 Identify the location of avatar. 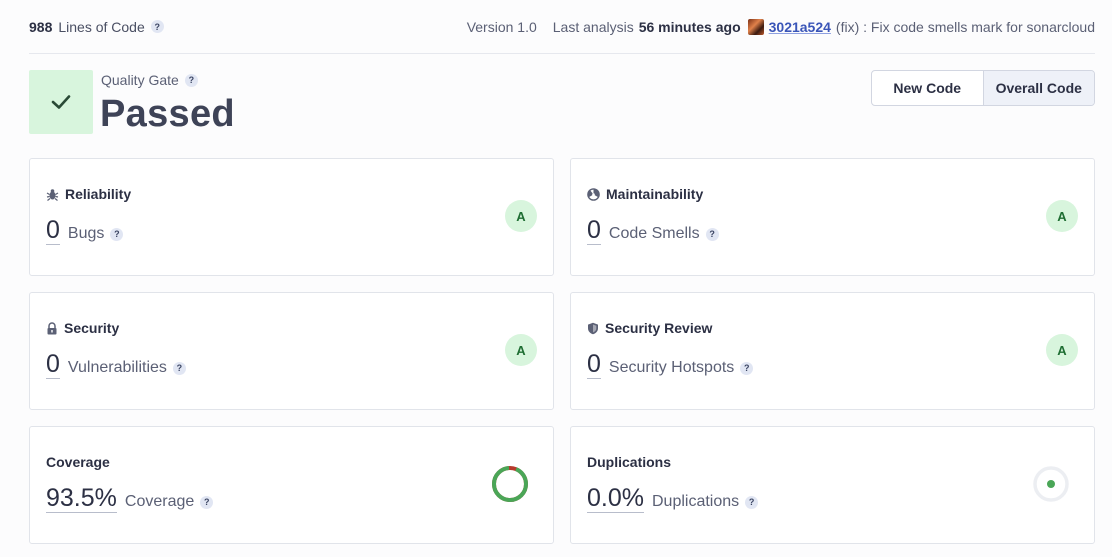
(755, 26).